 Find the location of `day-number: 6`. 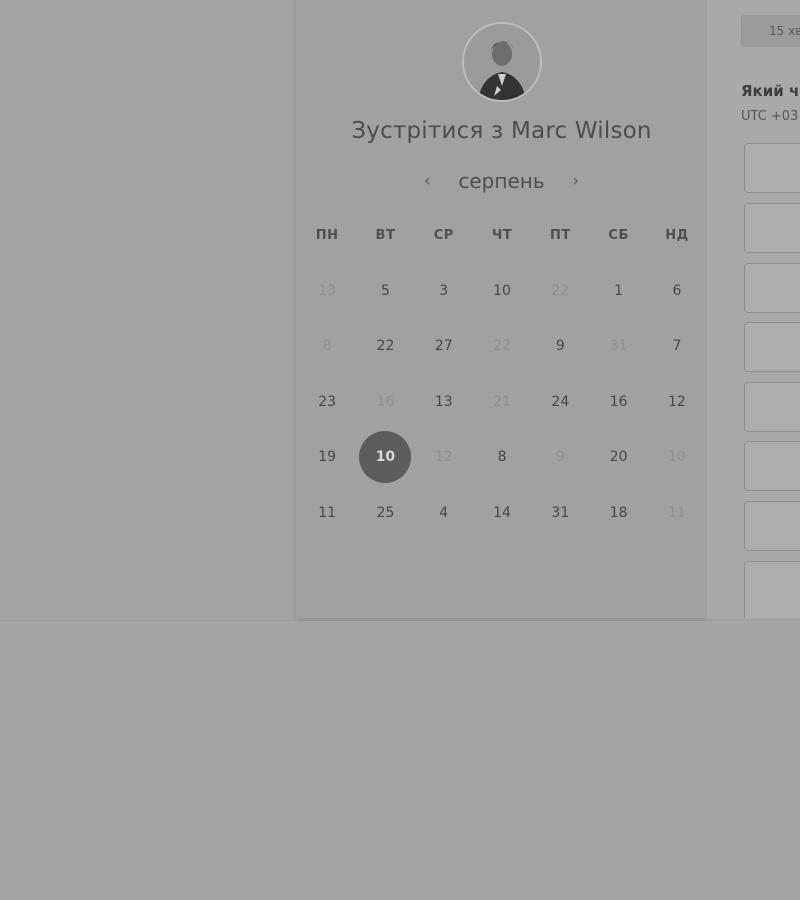

day-number: 6 is located at coordinates (677, 290).